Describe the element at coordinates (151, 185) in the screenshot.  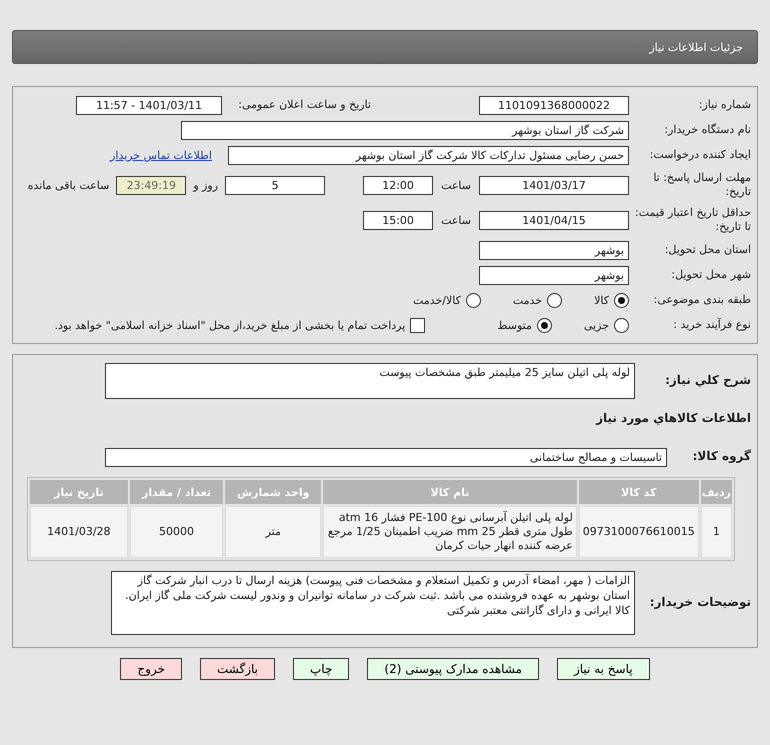
I see `remaining-time-field: 23:49:19` at that location.